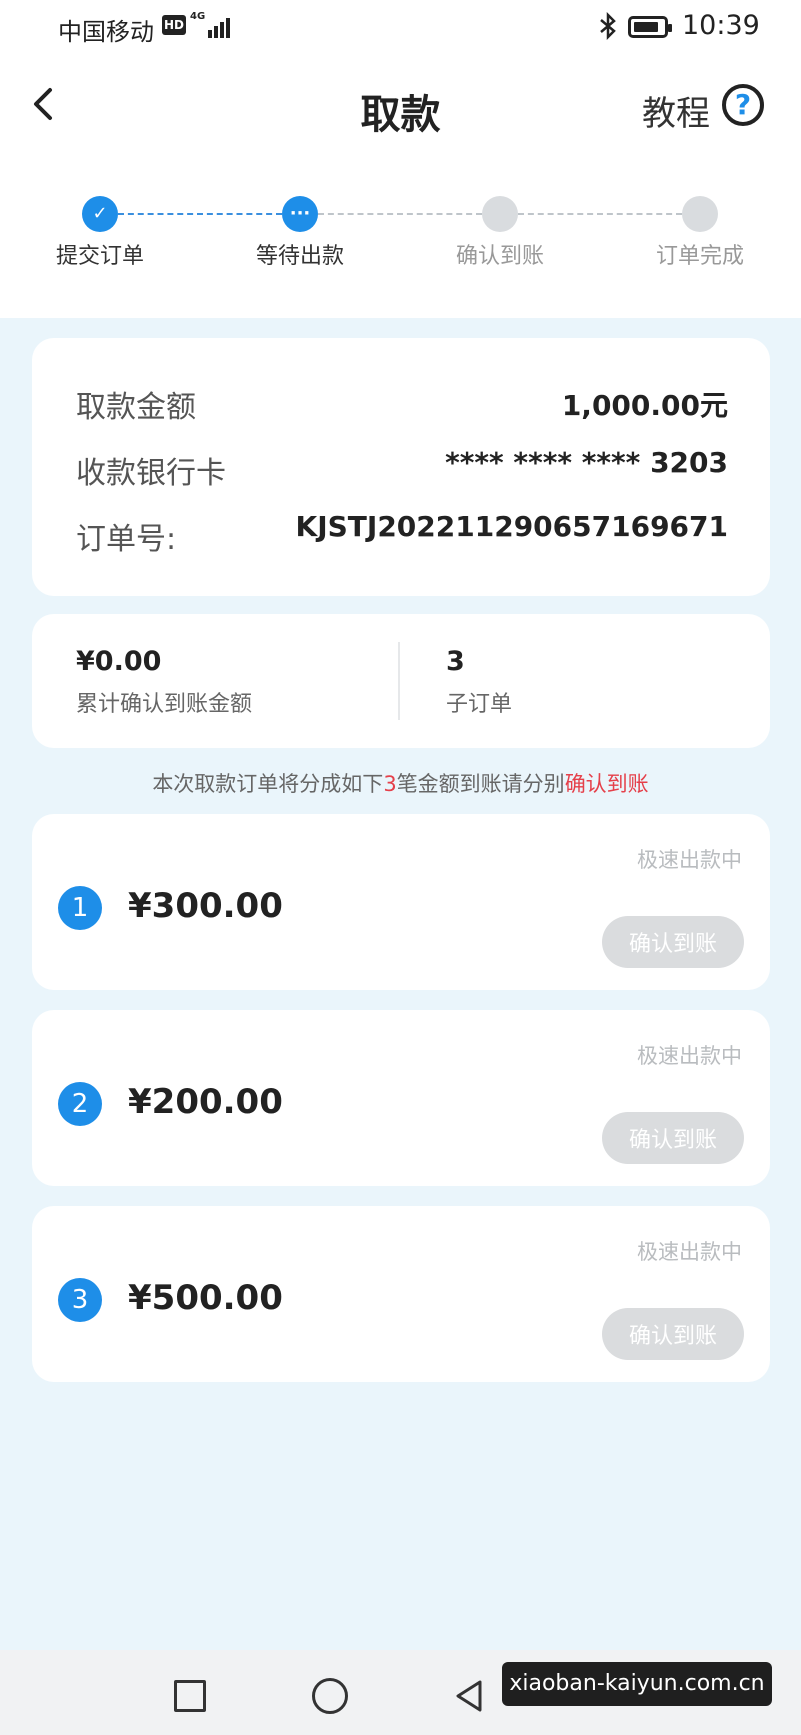 The width and height of the screenshot is (801, 1735). What do you see at coordinates (479, 704) in the screenshot?
I see `sub-orders-label: 子订单` at bounding box center [479, 704].